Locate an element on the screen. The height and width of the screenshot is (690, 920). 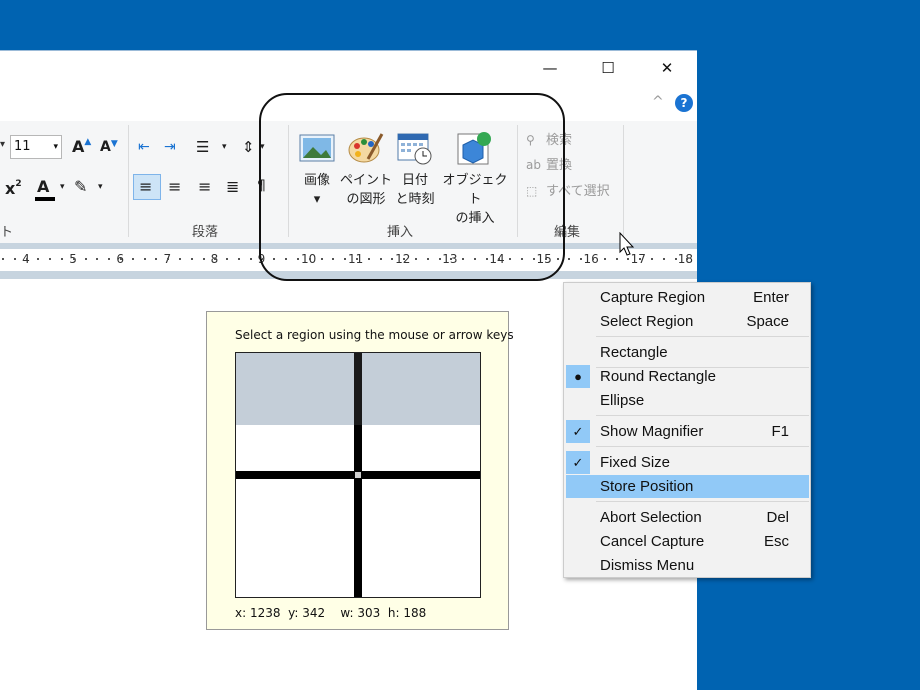
menu-item-label: Rectangle is located at coordinates (634, 352).